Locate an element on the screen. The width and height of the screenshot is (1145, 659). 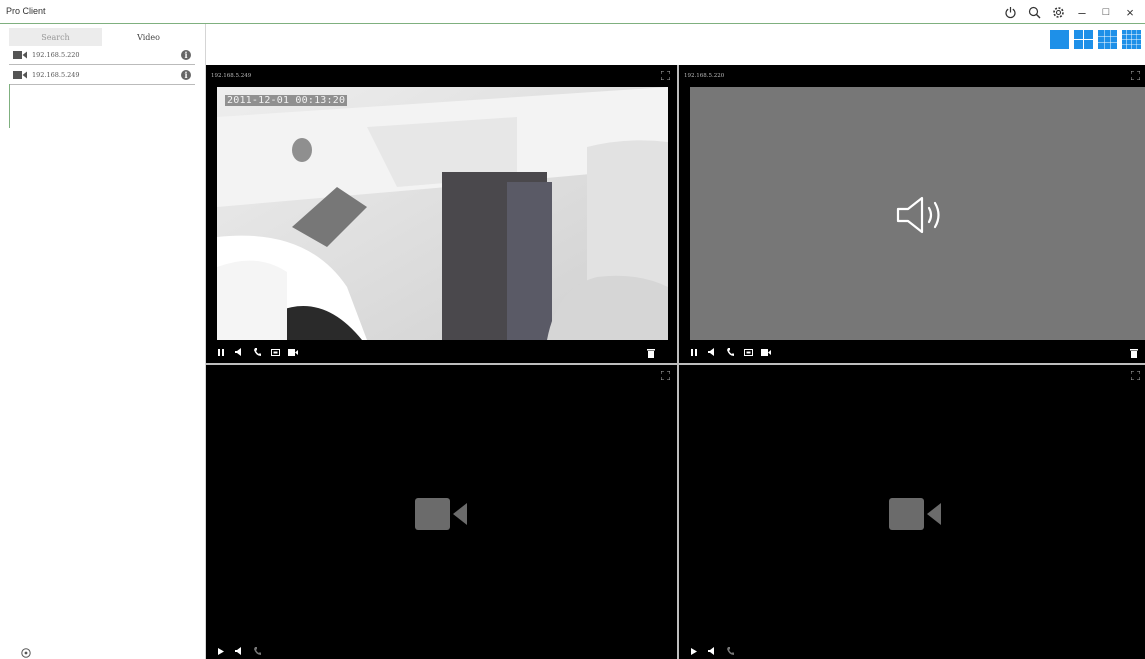
device-ip: 192.168.5.220 is located at coordinates (56, 55).